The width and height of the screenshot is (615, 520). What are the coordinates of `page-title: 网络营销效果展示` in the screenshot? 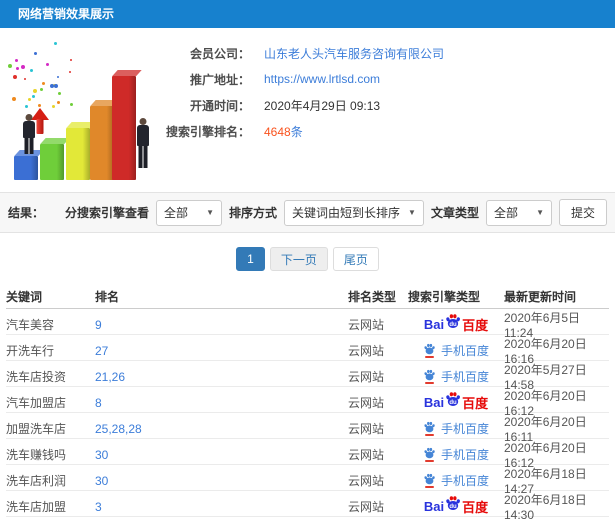 It's located at (66, 14).